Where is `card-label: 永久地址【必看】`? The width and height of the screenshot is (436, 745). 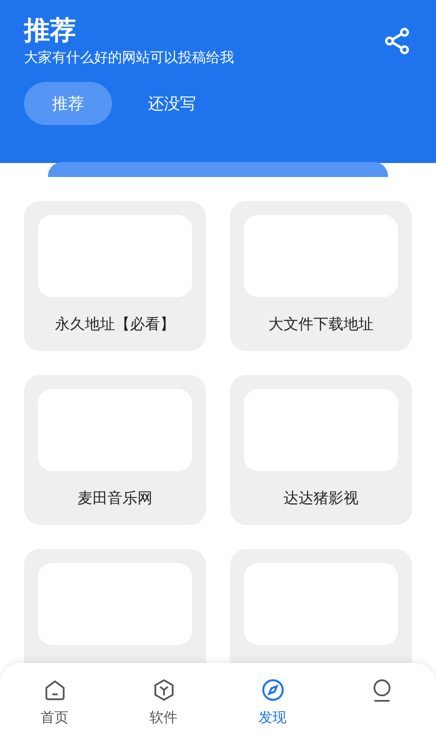 card-label: 永久地址【必看】 is located at coordinates (115, 324).